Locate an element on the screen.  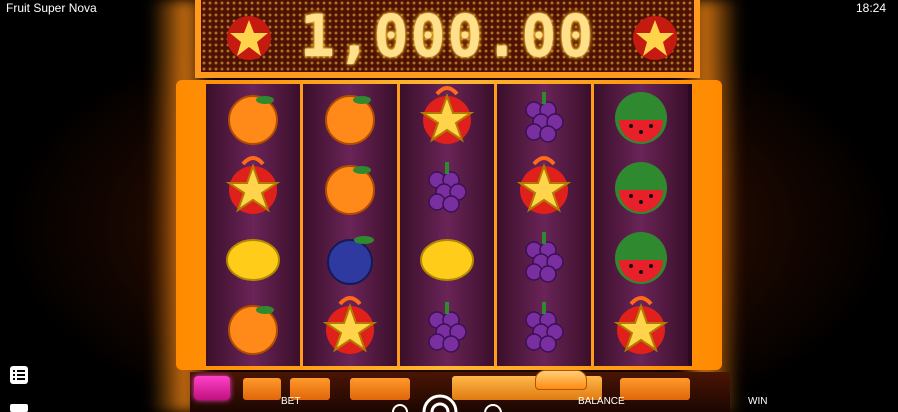
autoplay-button is located at coordinates (212, 388).